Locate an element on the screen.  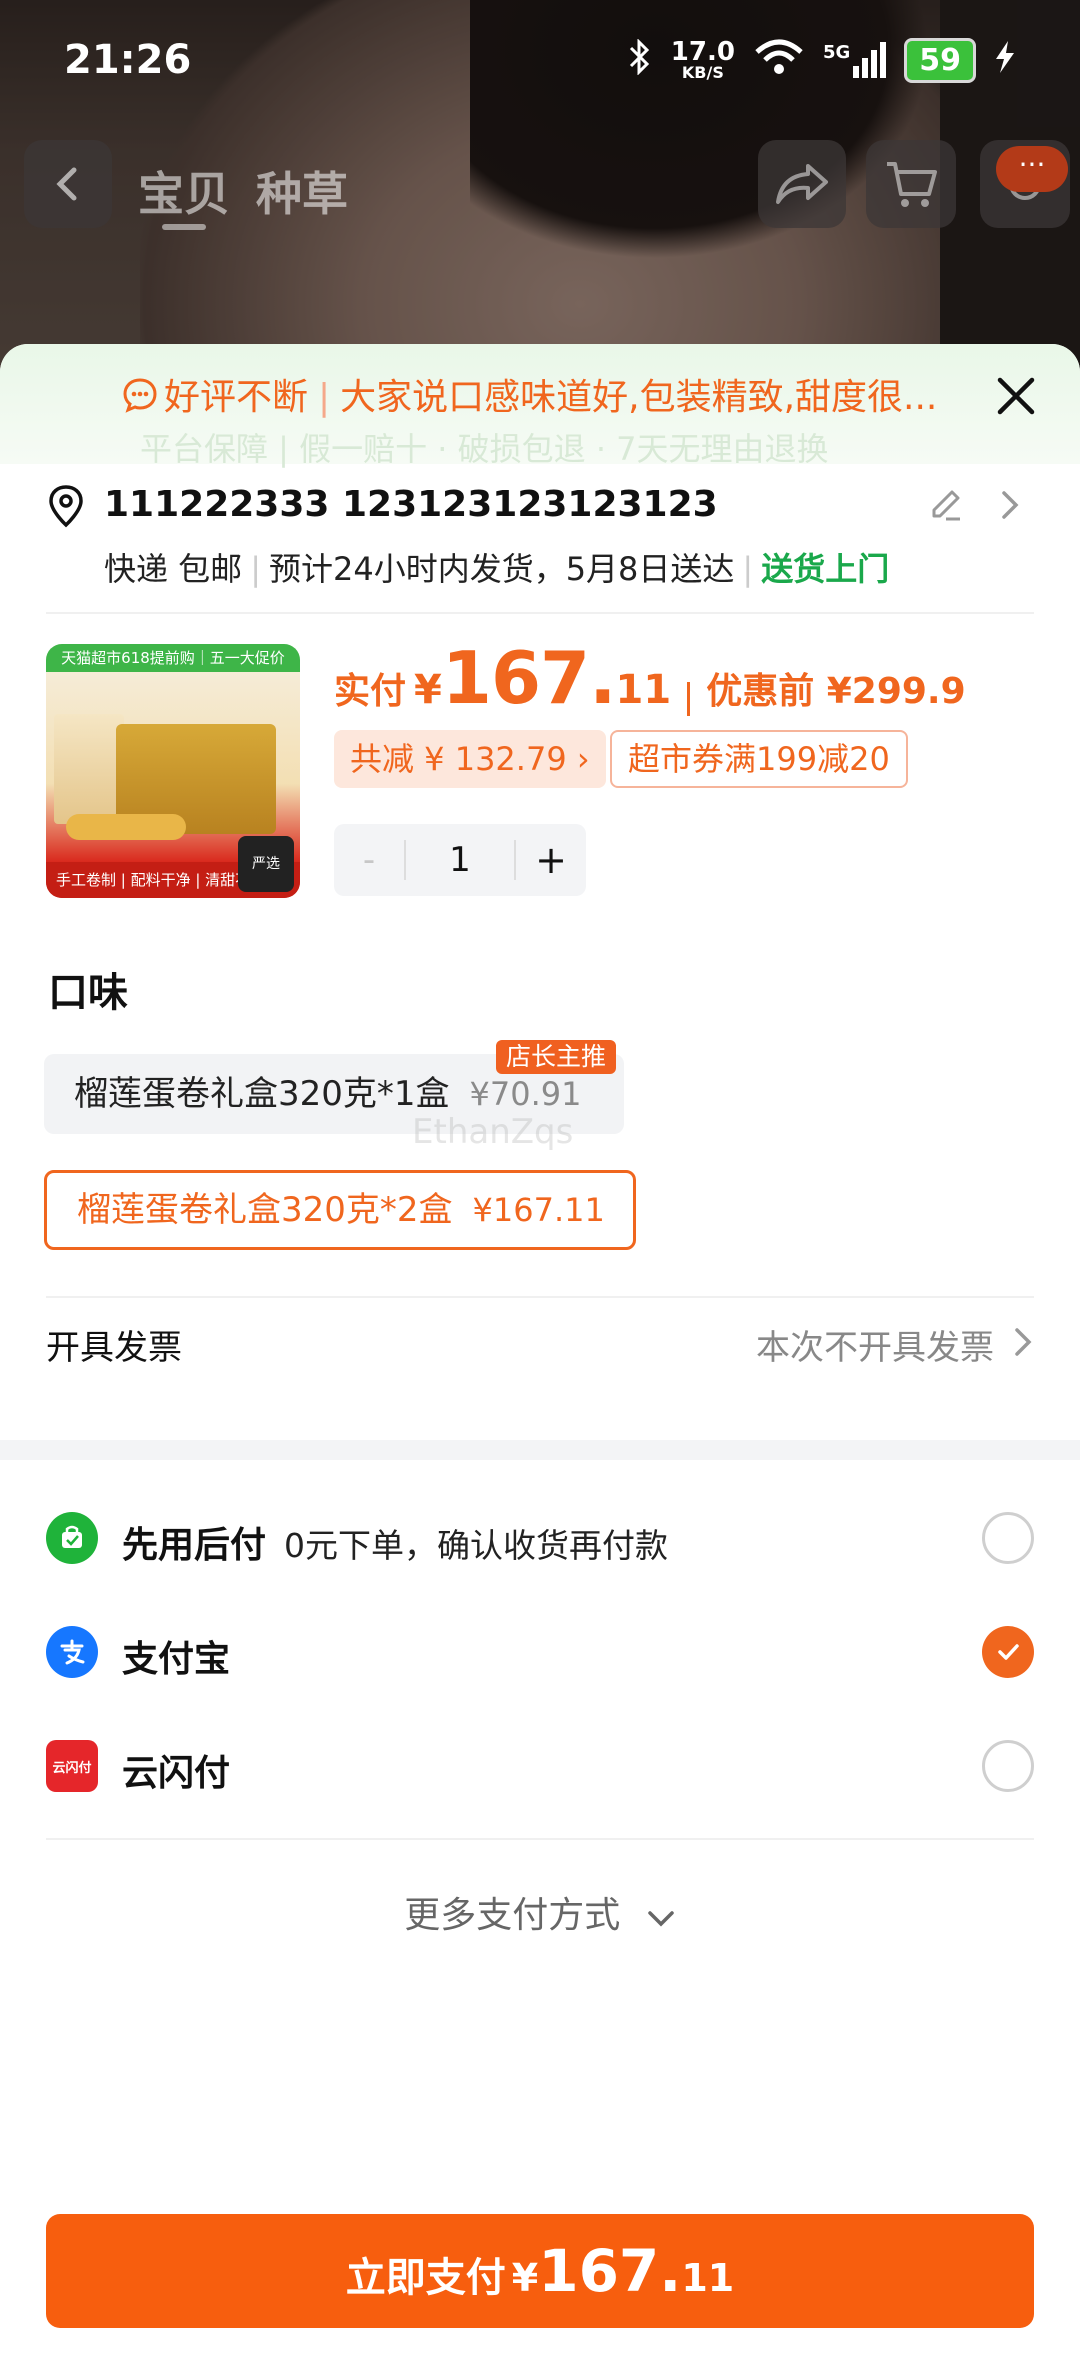
status-time: 21:26 is located at coordinates (128, 60).